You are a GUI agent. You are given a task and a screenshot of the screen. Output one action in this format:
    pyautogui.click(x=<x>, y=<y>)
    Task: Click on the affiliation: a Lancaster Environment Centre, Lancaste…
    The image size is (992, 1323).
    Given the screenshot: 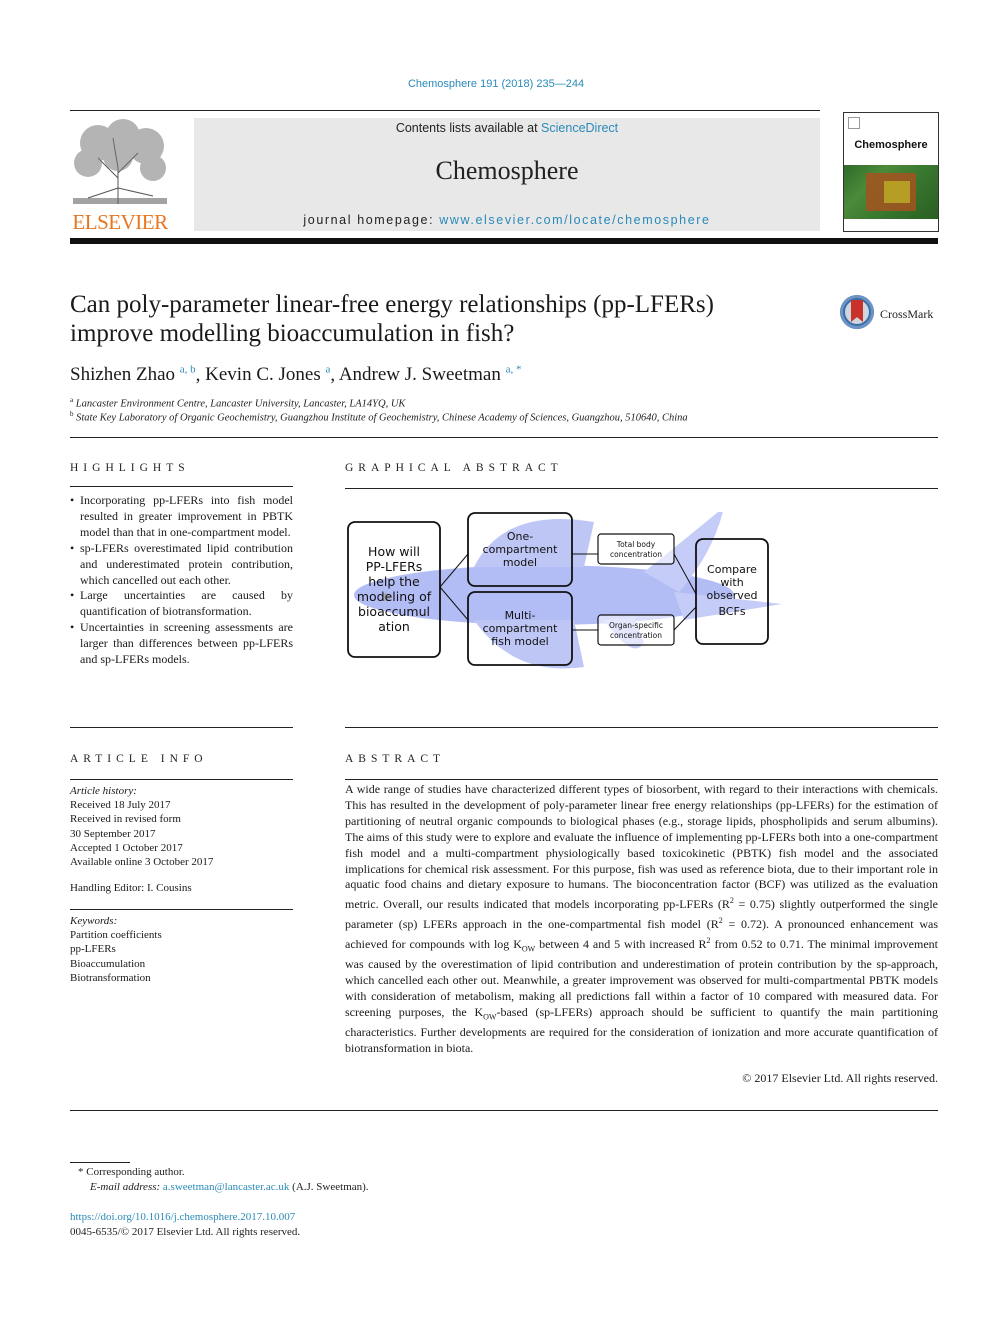 What is the action you would take?
    pyautogui.click(x=237, y=403)
    